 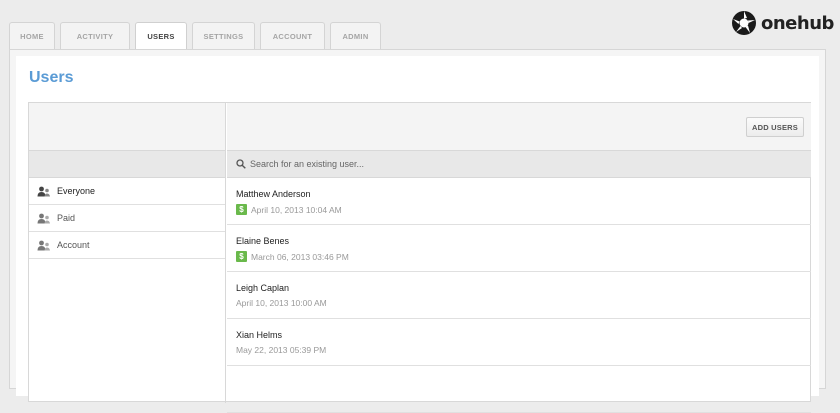 What do you see at coordinates (523, 303) in the screenshot?
I see `user-meta: April 10, 2013 10:00 AM` at bounding box center [523, 303].